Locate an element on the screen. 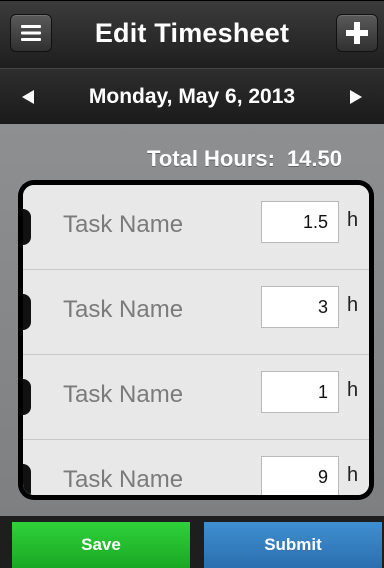 This screenshot has height=568, width=384. date-bar: Monday, May 6, 2013 is located at coordinates (192, 96).